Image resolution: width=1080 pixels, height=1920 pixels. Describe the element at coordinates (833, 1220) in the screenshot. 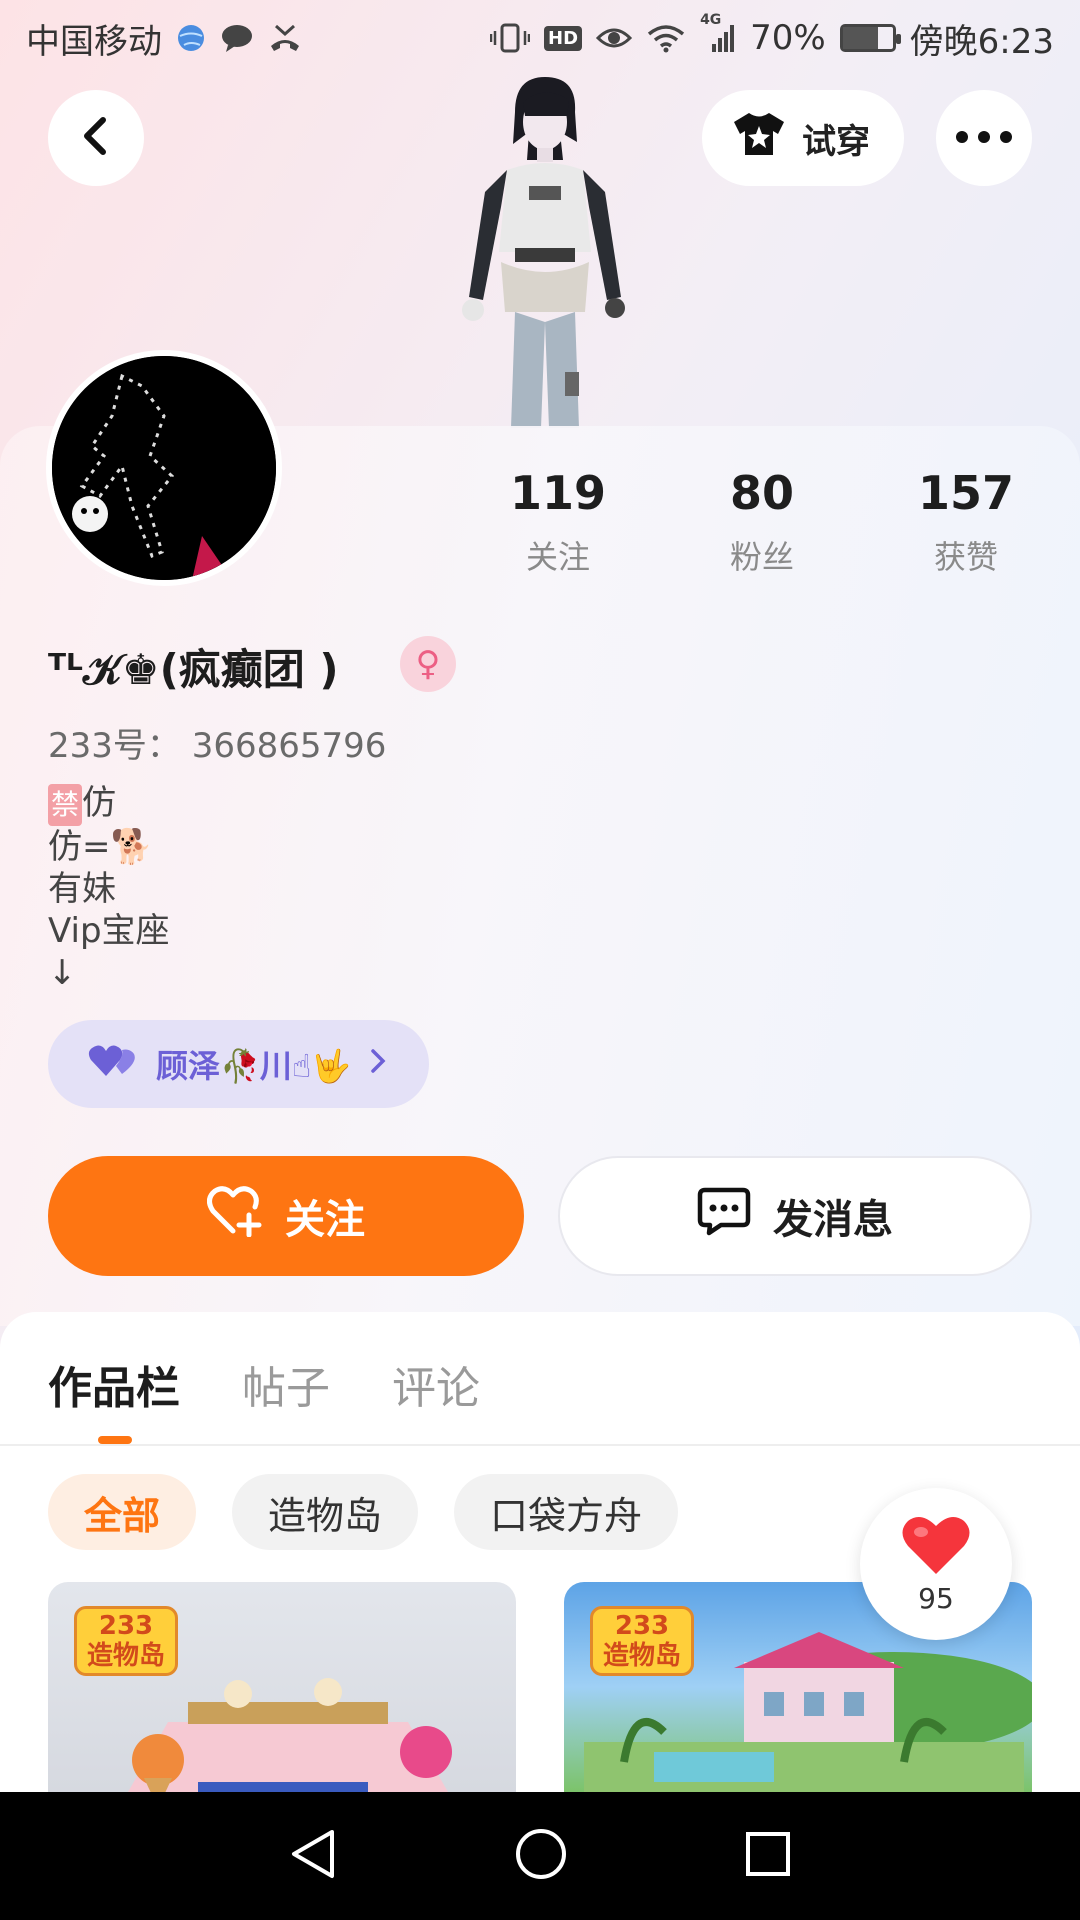

I see `message-label: 发消息` at that location.